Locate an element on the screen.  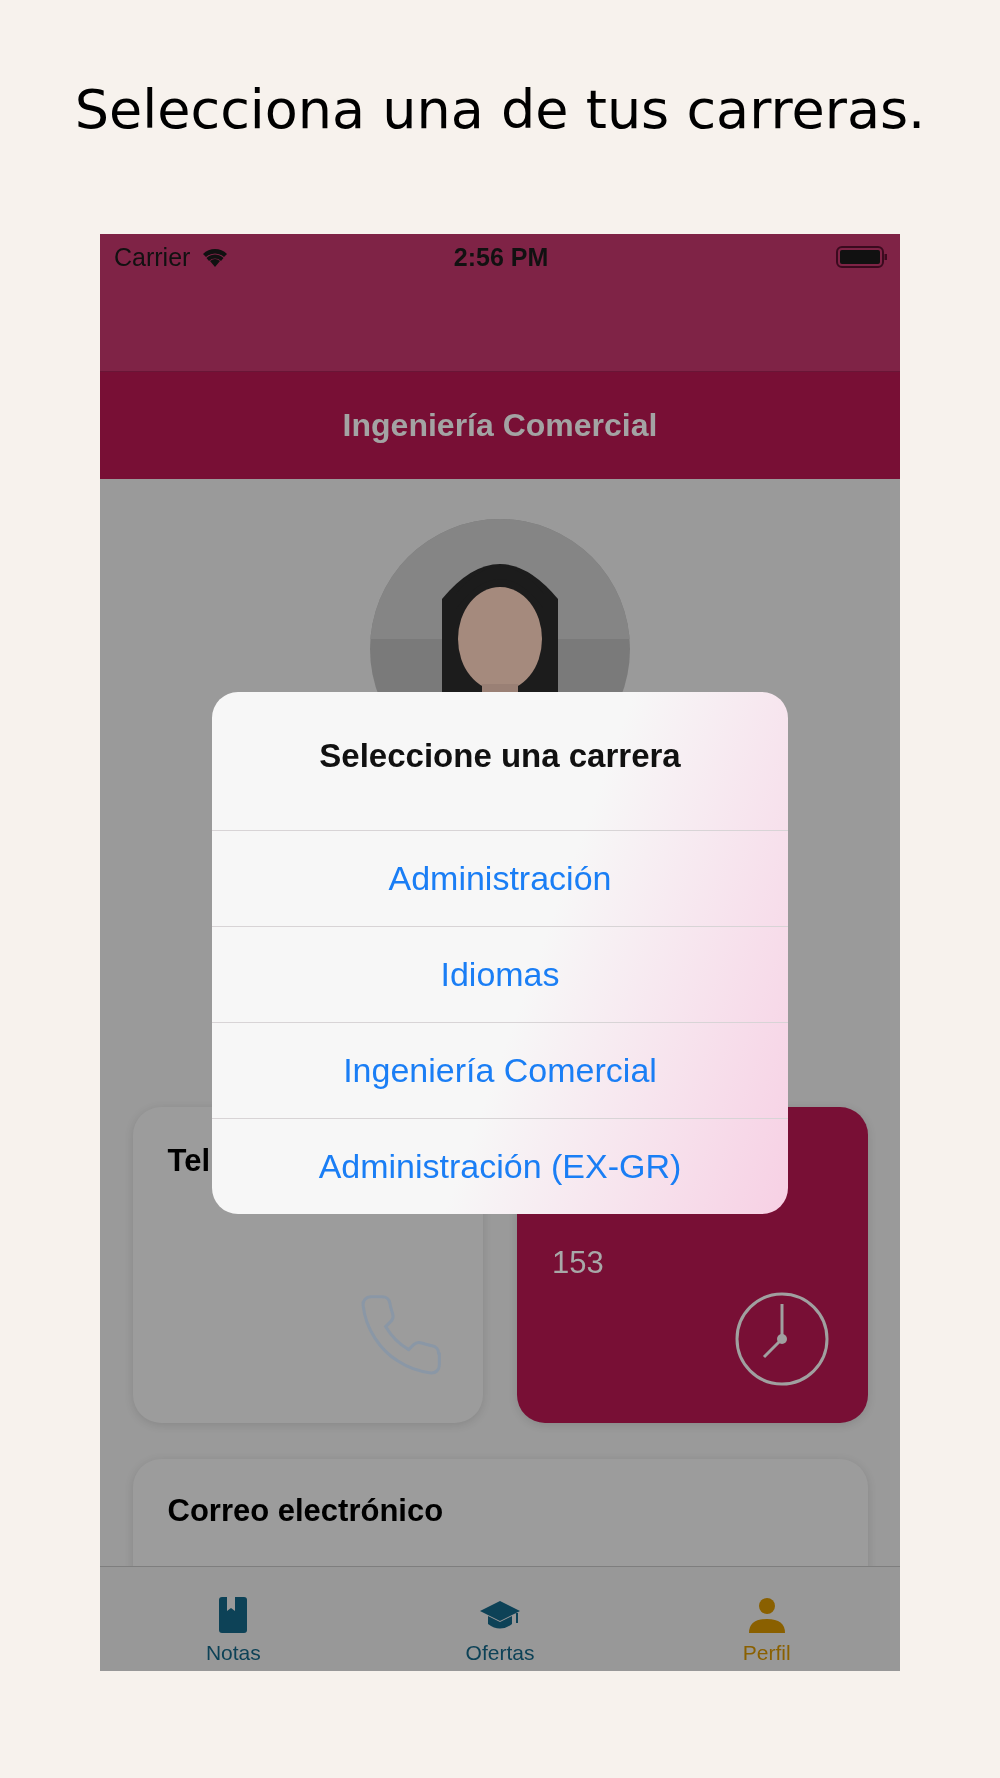
option-button: Administración (EX-GR) is located at coordinates (500, 1166).